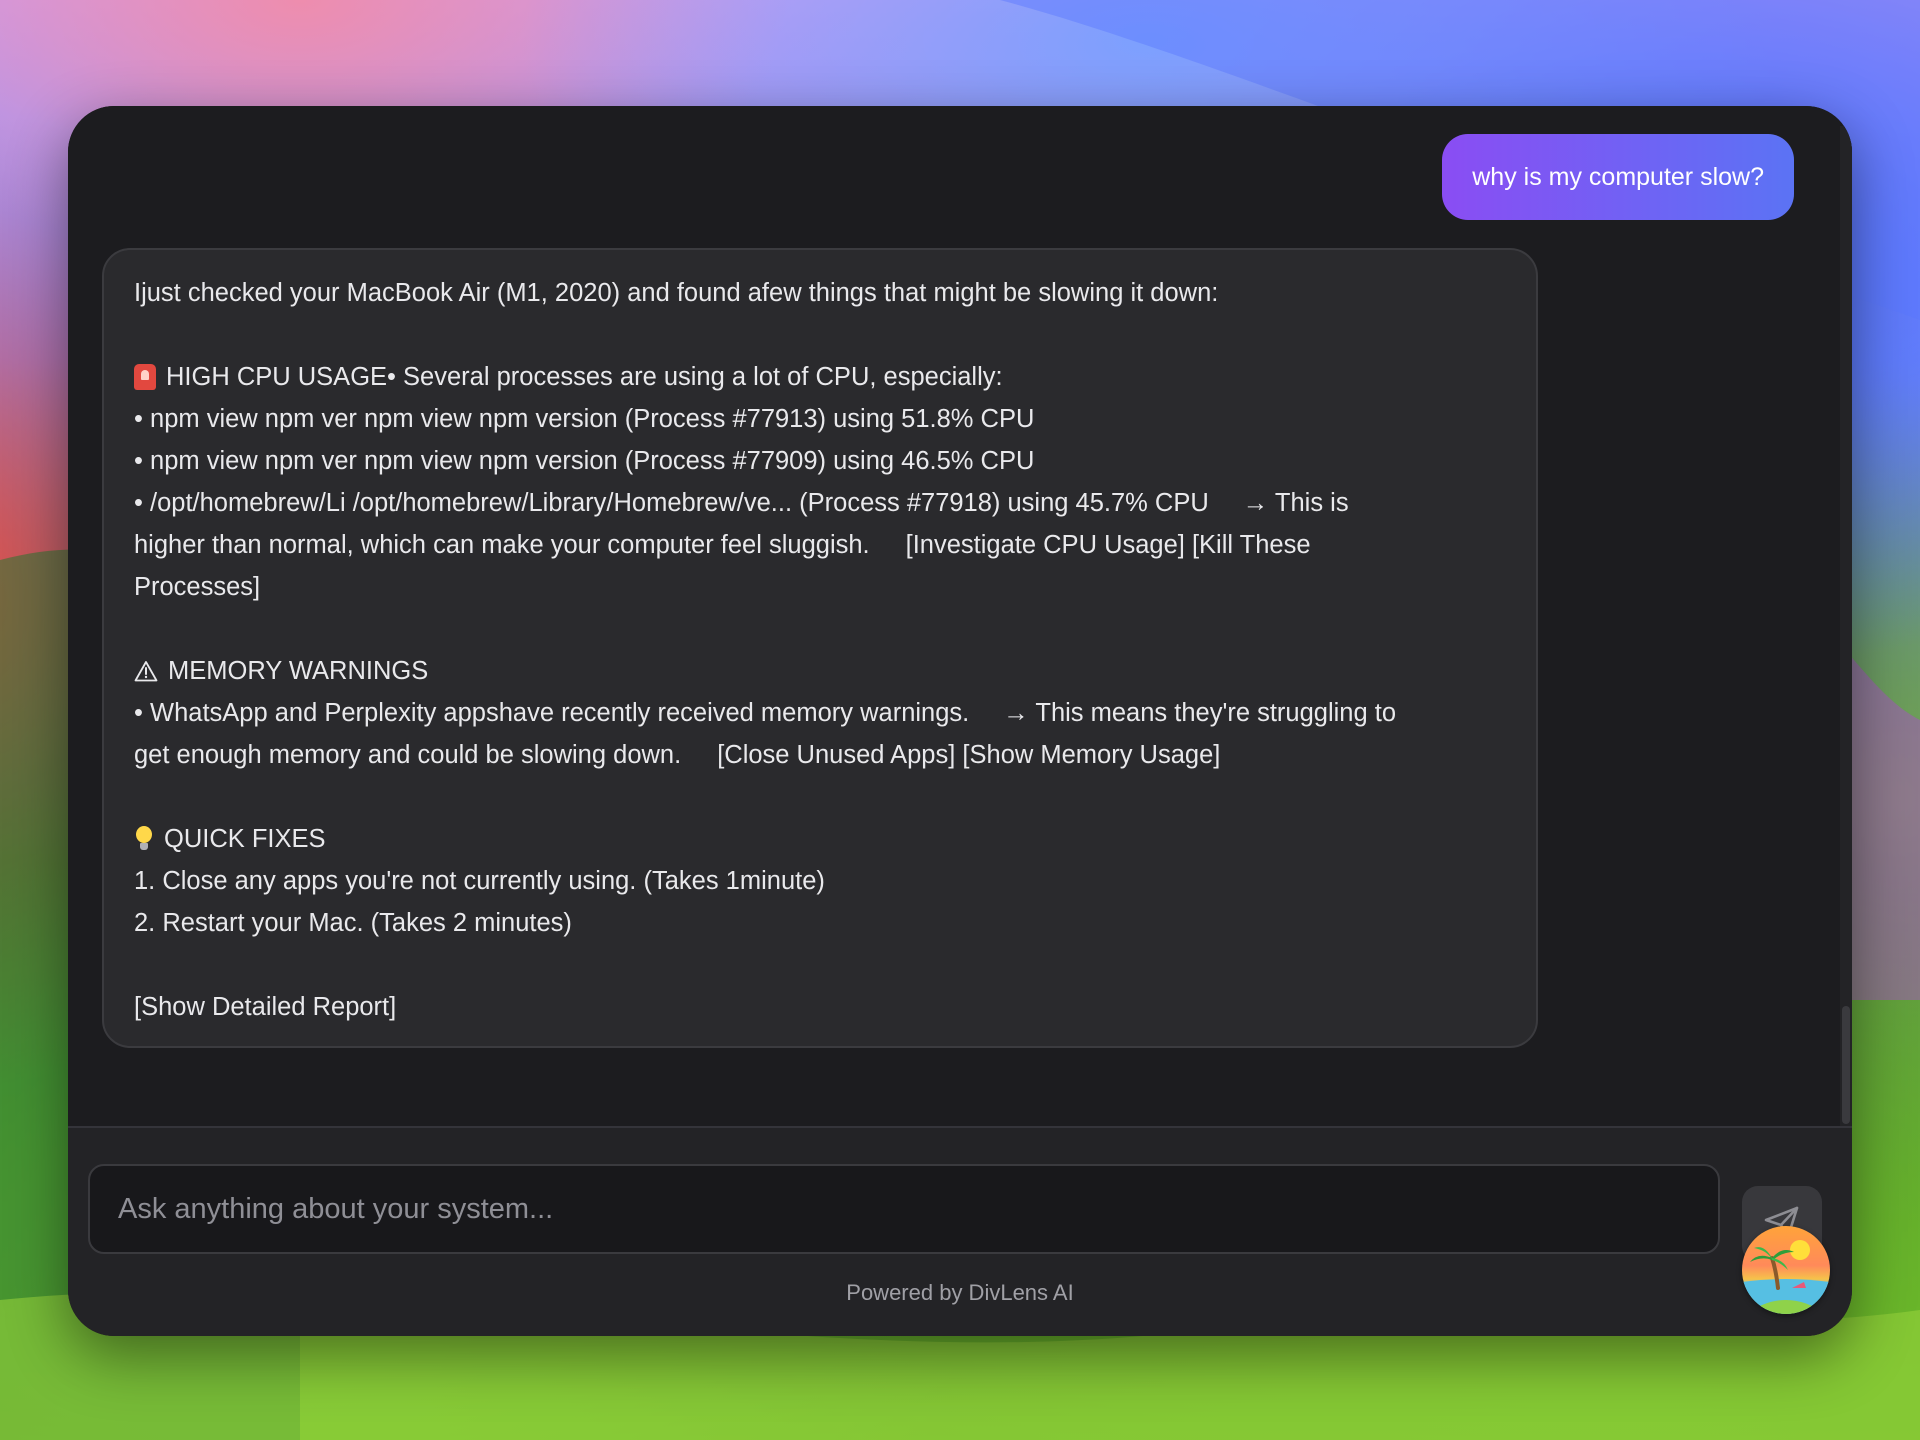 The width and height of the screenshot is (1920, 1440). Describe the element at coordinates (820, 671) in the screenshot. I see `memory-heading-line: MEMORY WARNINGS` at that location.